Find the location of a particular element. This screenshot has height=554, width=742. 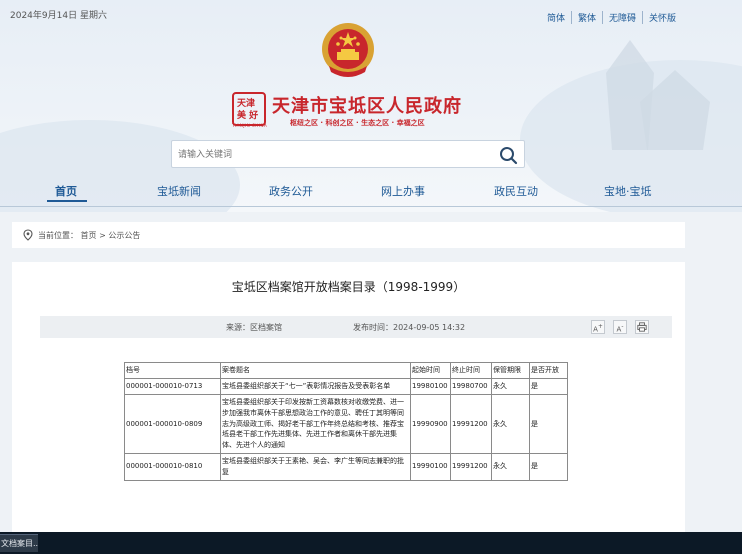

current-date: 2024年9月14日 星期六 is located at coordinates (58, 16).